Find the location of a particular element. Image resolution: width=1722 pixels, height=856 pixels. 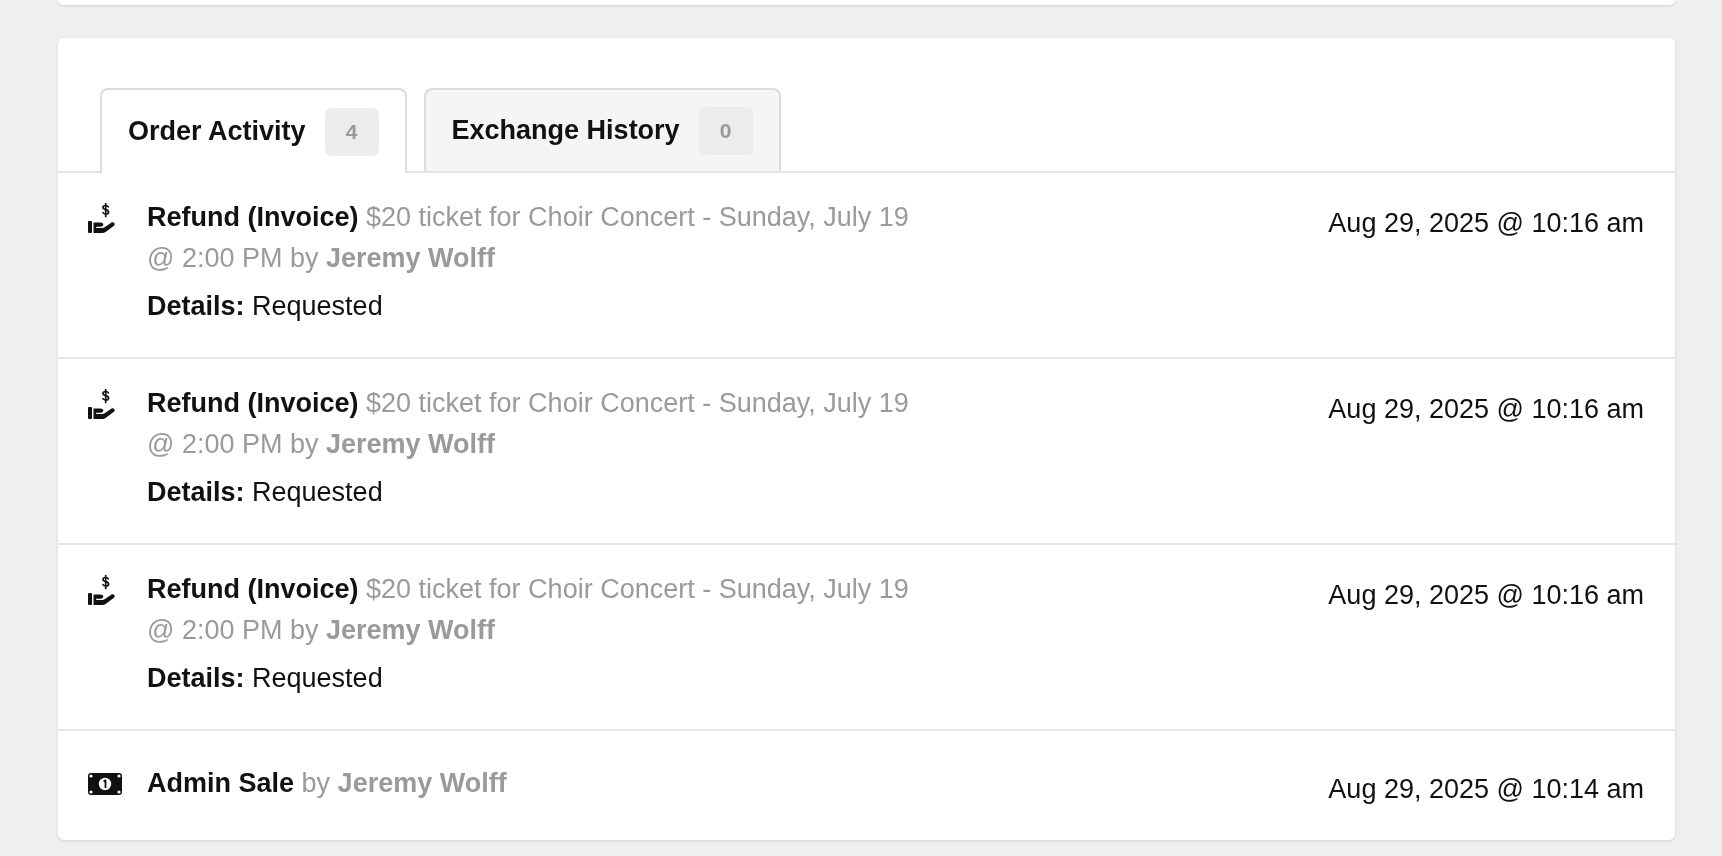

tab: Exchange History 0 is located at coordinates (602, 129).